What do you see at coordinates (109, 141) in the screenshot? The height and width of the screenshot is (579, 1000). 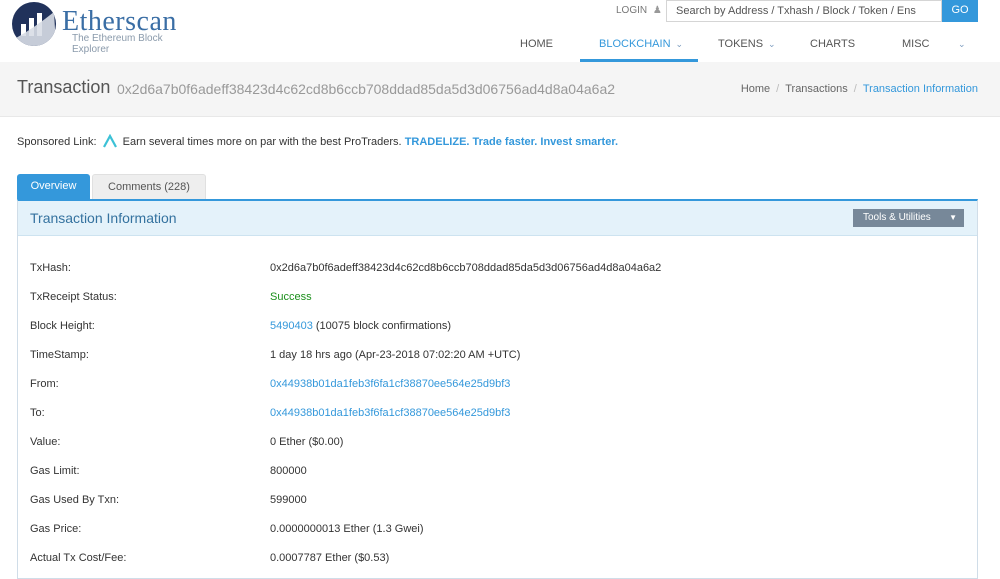 I see `tradelize-icon` at bounding box center [109, 141].